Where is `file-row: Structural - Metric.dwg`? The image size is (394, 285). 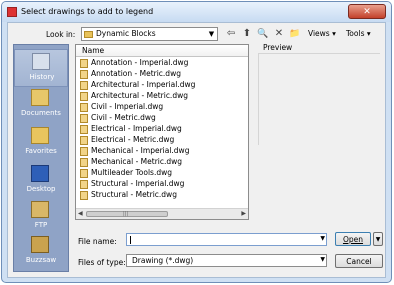
file-row: Structural - Metric.dwg is located at coordinates (162, 195).